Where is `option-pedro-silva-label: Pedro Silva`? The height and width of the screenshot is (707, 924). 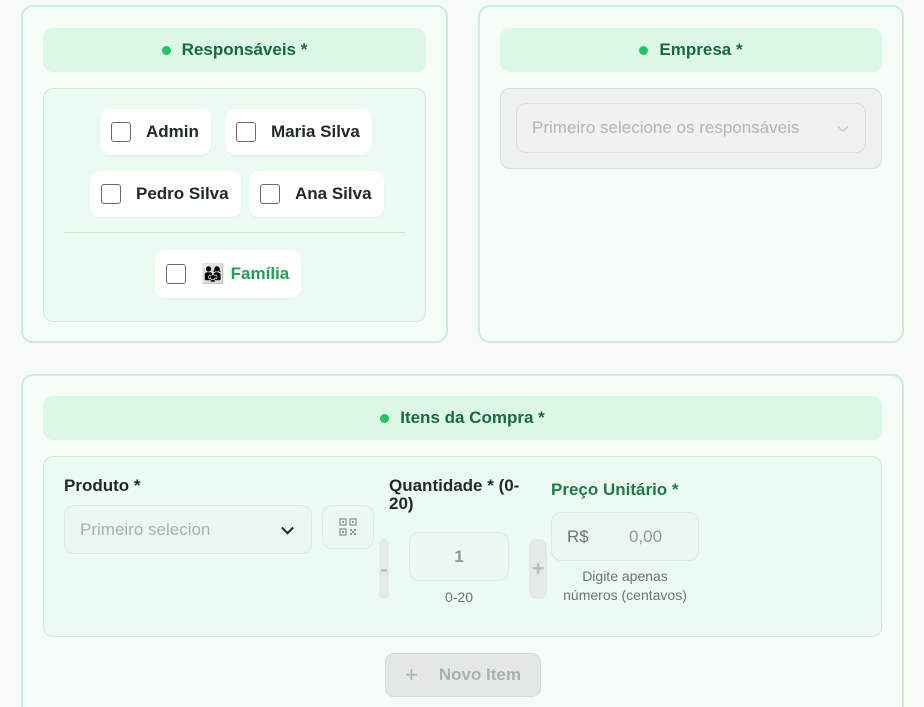 option-pedro-silva-label: Pedro Silva is located at coordinates (182, 193).